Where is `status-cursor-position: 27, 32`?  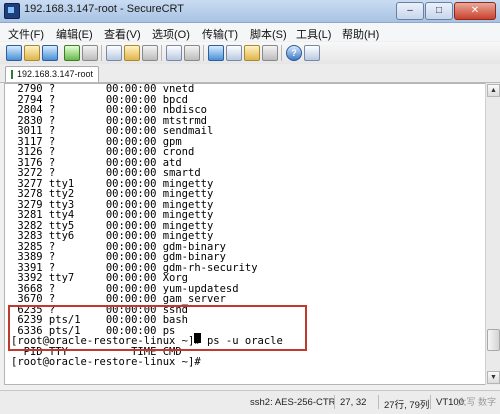
status-cursor-position: 27, 32 is located at coordinates (353, 402).